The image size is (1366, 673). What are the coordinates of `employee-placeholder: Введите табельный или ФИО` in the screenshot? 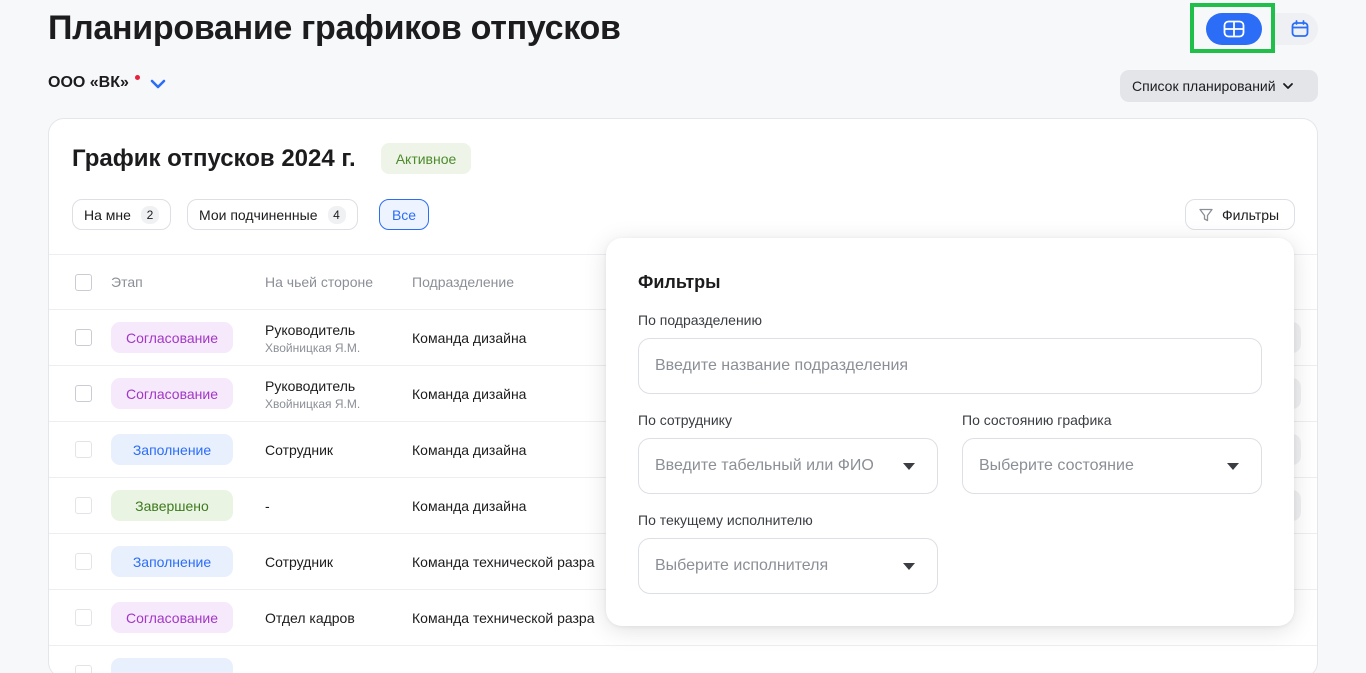 It's located at (764, 465).